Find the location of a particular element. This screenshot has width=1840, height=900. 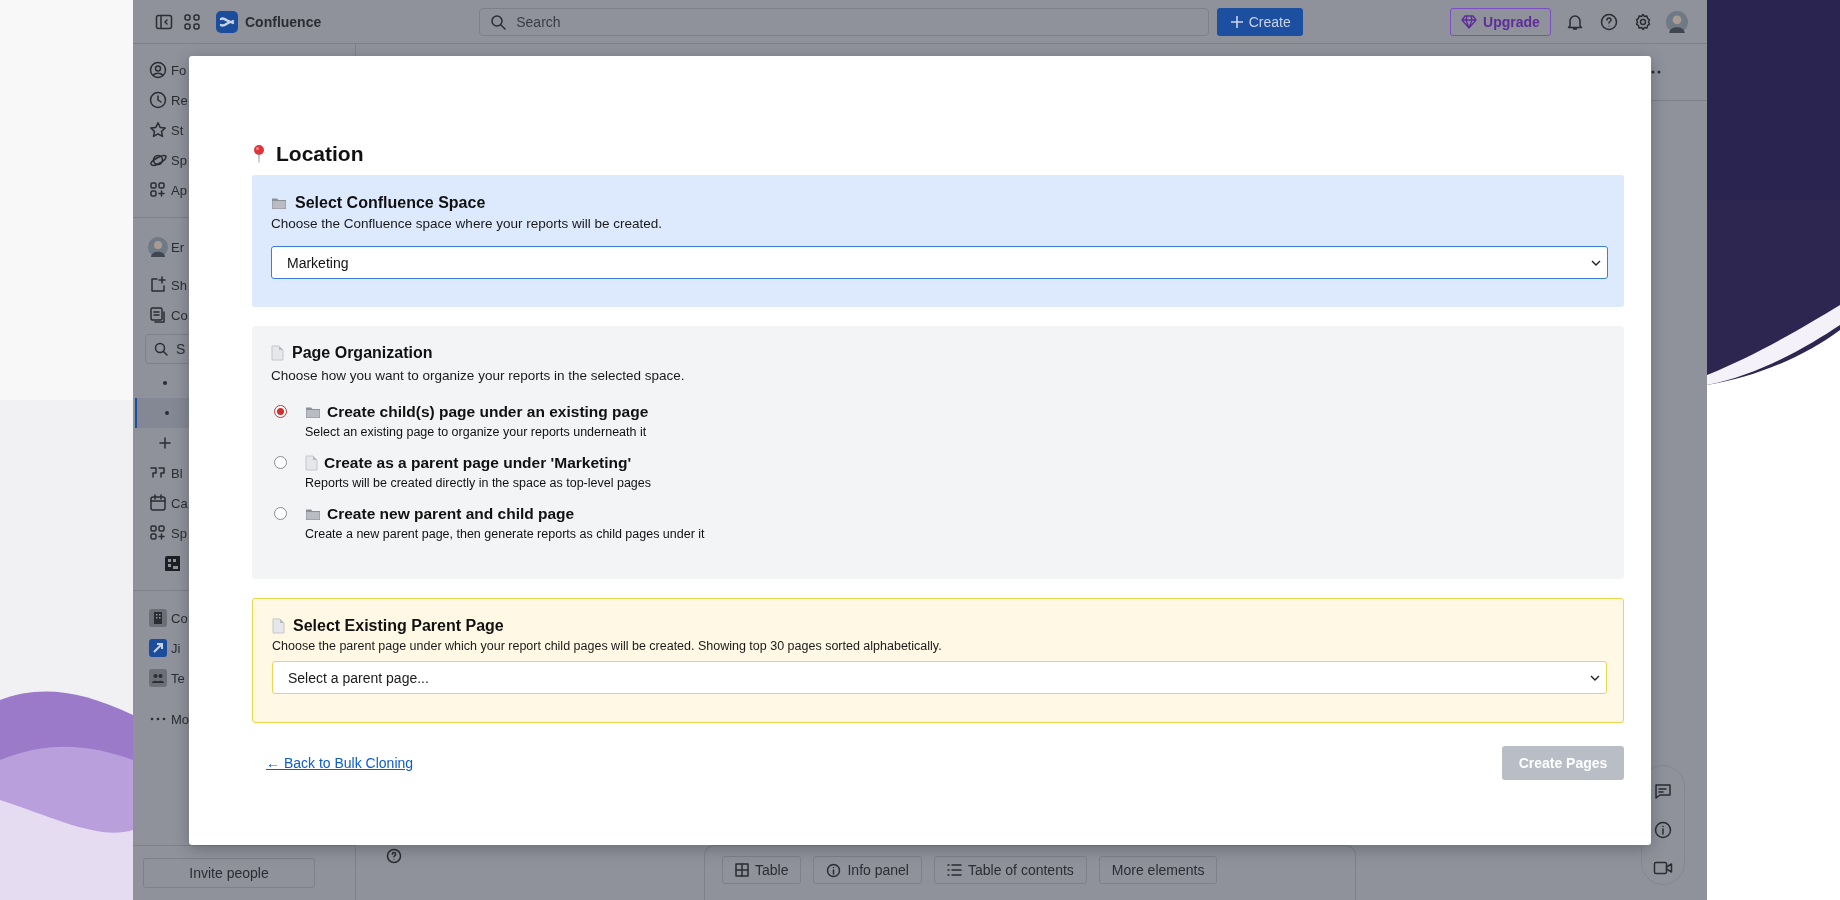

product-name: Confluence is located at coordinates (283, 21).